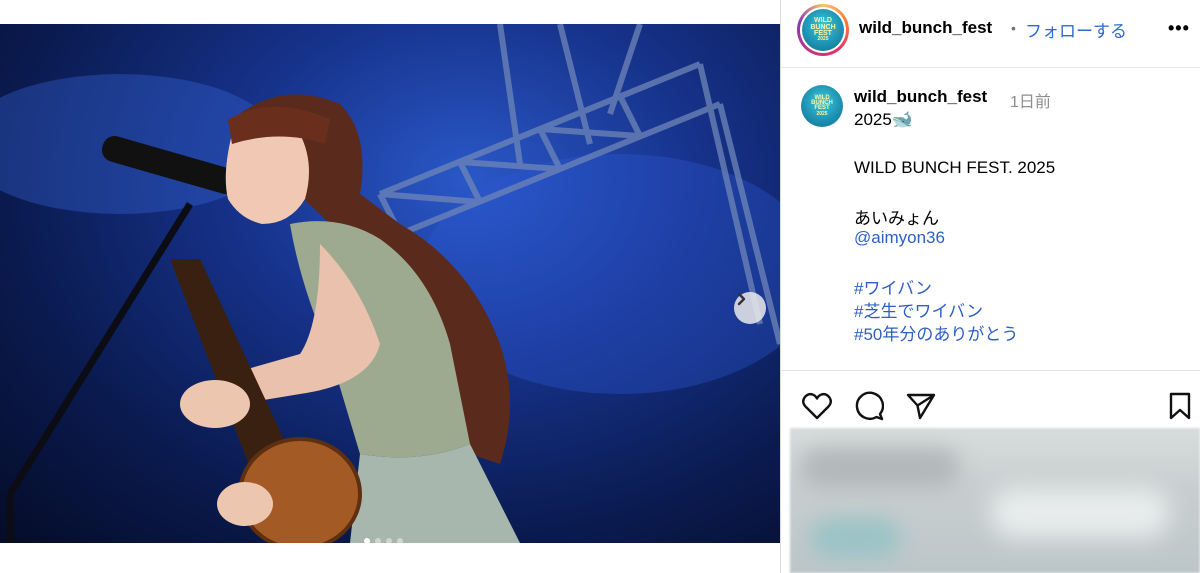  I want to click on avatar: WILD BUNCH FEST 2025, so click(823, 30).